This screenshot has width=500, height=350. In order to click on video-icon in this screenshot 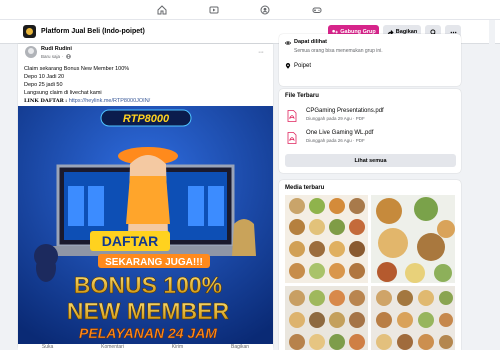, I will do `click(214, 10)`.